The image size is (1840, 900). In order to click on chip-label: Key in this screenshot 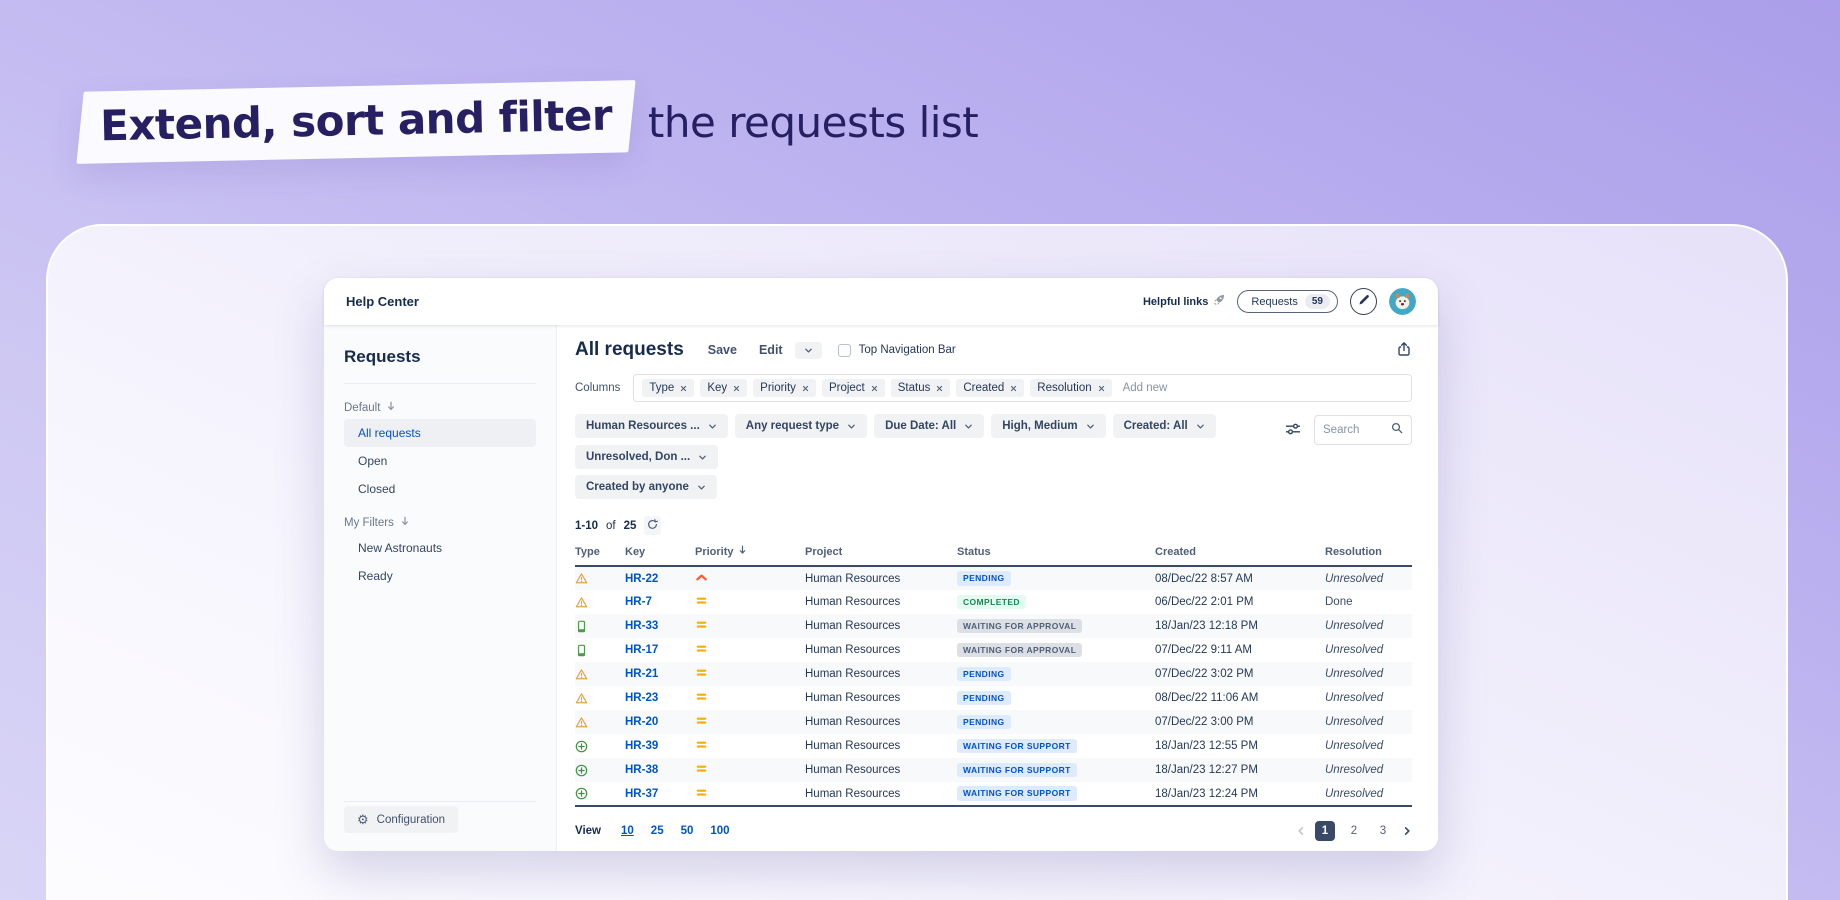, I will do `click(717, 388)`.